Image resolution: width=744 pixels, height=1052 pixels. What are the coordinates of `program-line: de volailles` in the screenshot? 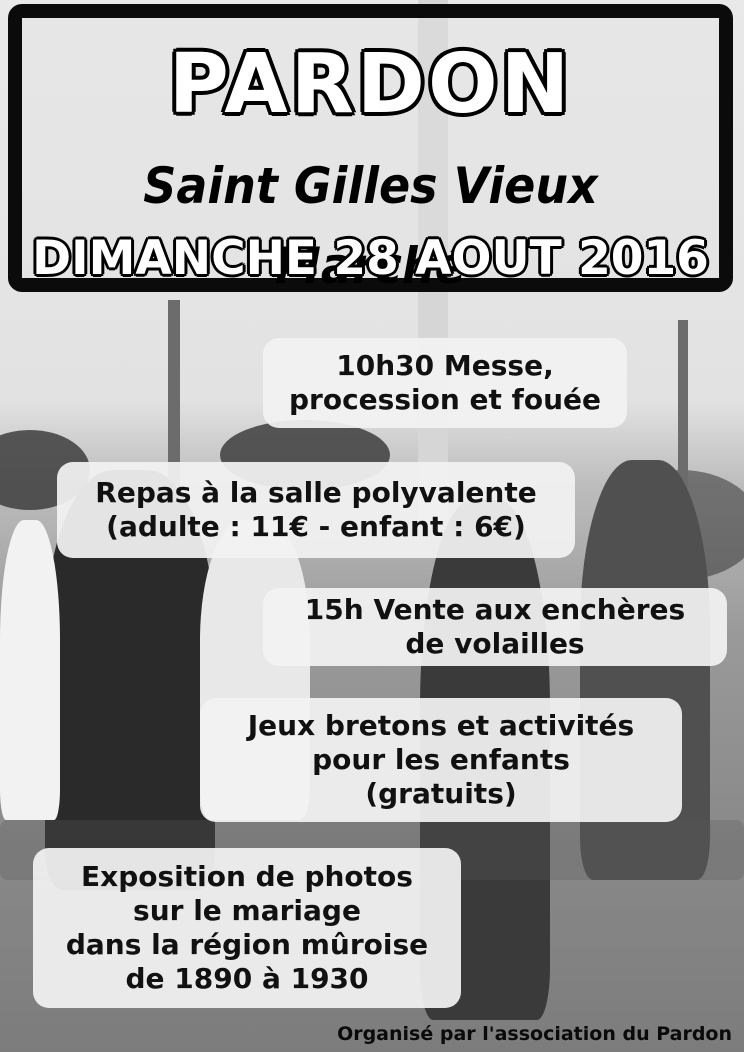 It's located at (495, 643).